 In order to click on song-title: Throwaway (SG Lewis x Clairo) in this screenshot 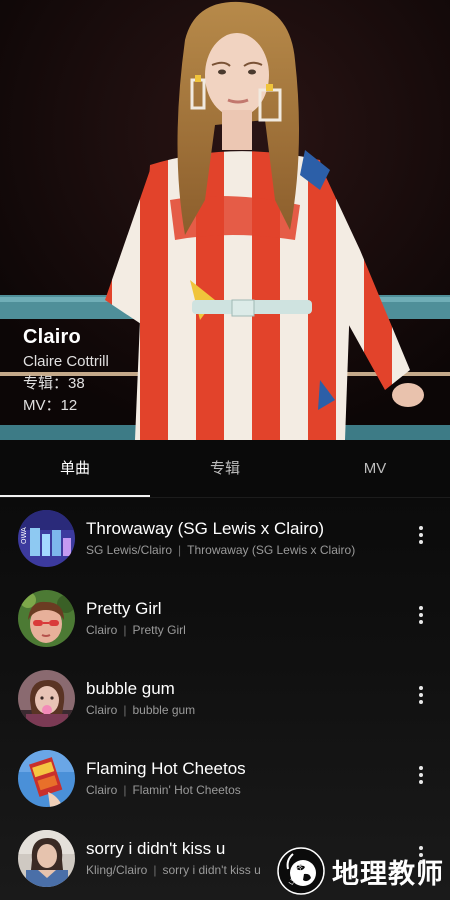, I will do `click(205, 528)`.